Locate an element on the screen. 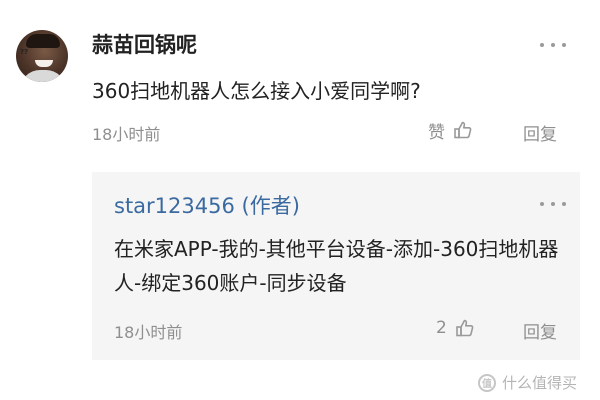 The image size is (600, 400). reply-button: 回复 is located at coordinates (540, 132).